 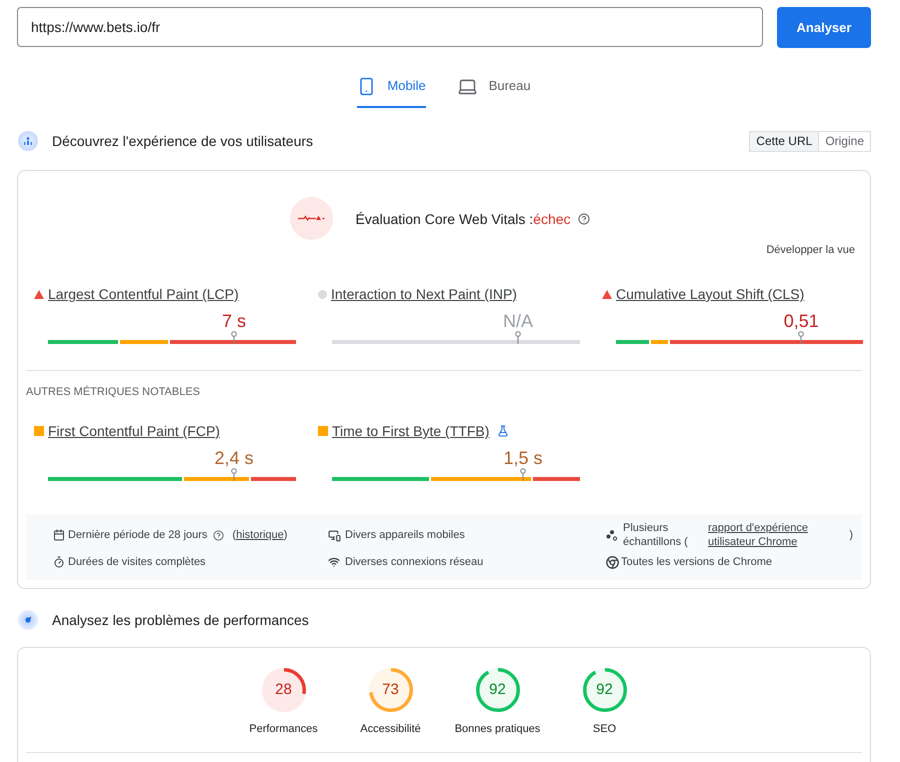 I want to click on metric-value: 7 s, so click(x=234, y=321).